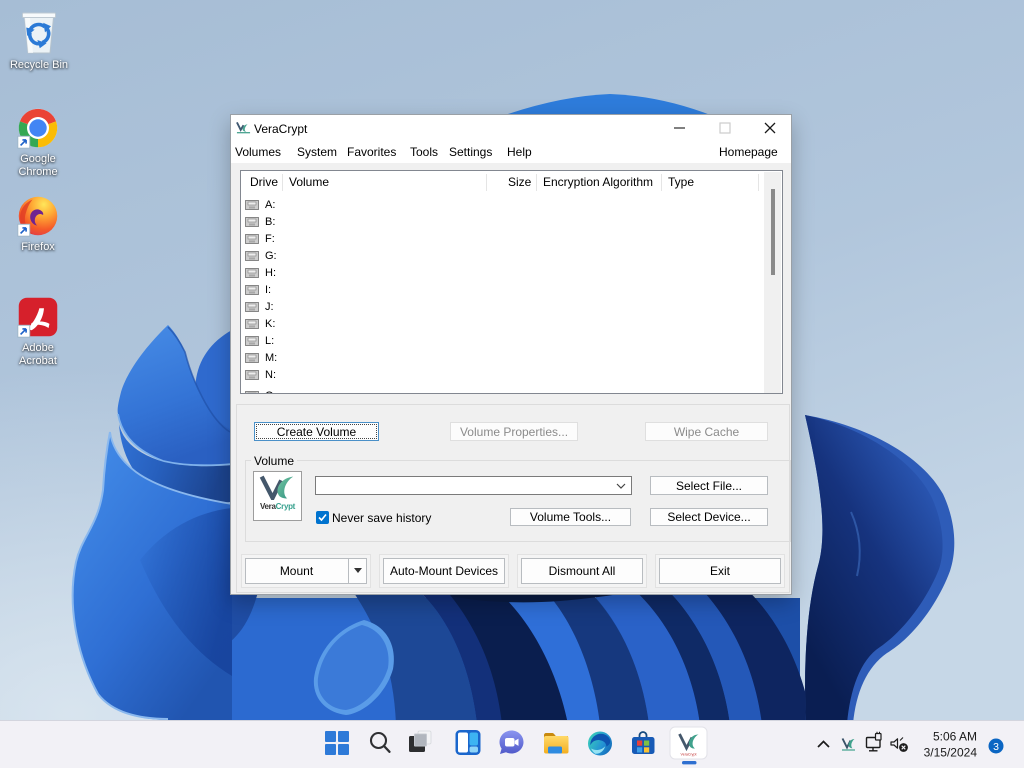 This screenshot has height=768, width=1024. Describe the element at coordinates (996, 747) in the screenshot. I see `svg-text: 3` at that location.